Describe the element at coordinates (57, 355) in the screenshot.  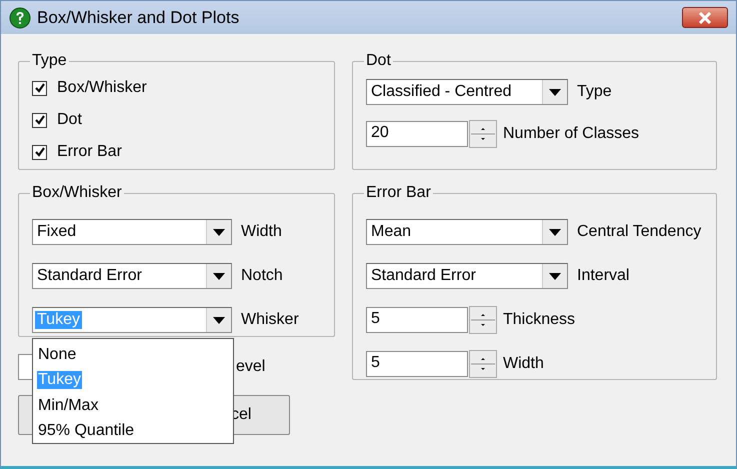
I see `list-item: None` at that location.